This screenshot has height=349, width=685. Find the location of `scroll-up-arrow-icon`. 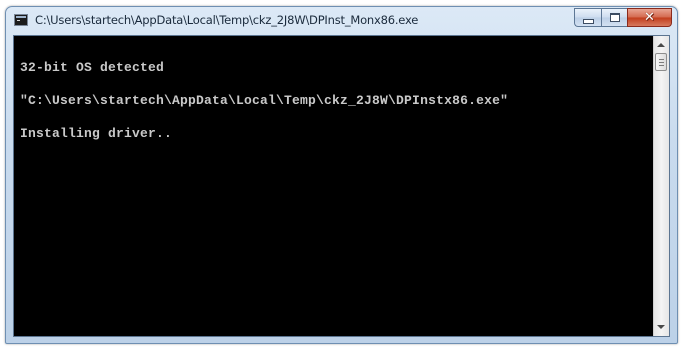

scroll-up-arrow-icon is located at coordinates (661, 45).